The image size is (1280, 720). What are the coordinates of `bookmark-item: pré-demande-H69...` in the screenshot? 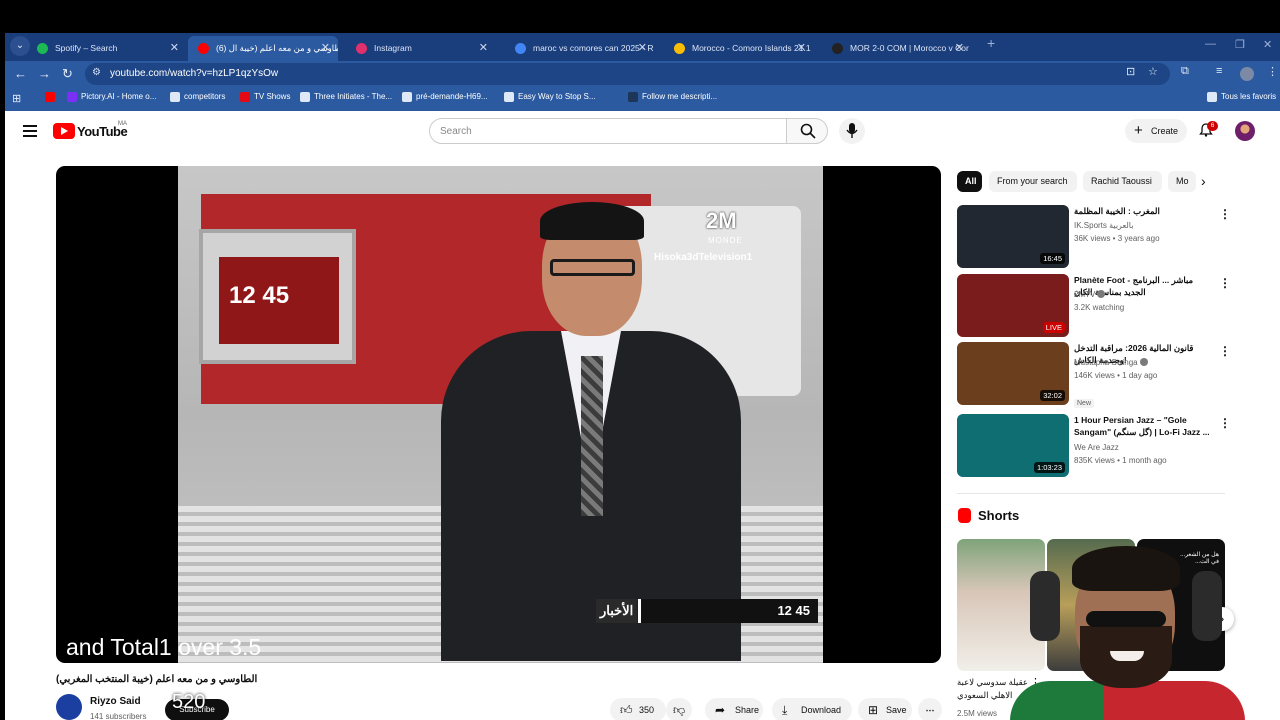 It's located at (445, 97).